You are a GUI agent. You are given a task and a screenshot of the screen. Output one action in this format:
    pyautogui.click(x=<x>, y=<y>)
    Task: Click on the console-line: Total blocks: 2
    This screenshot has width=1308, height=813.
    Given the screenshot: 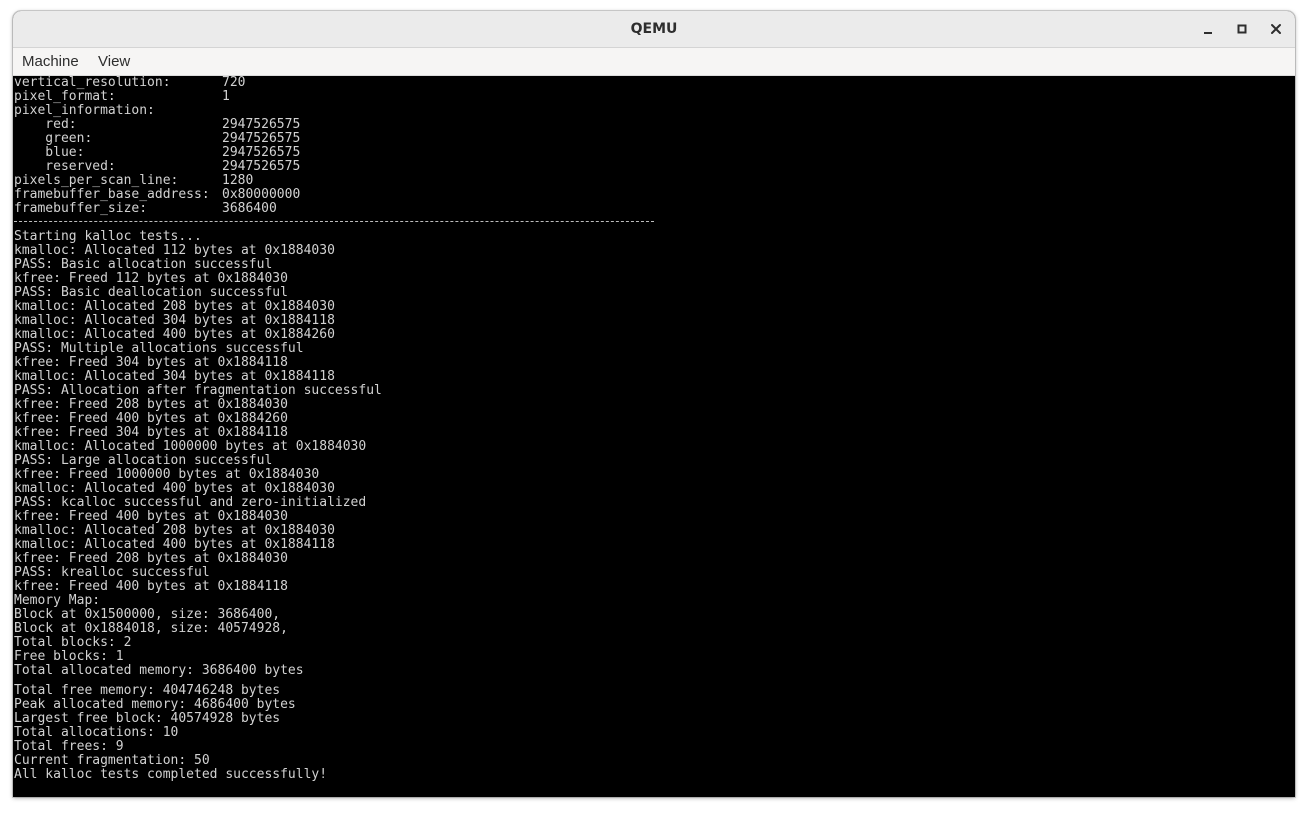 What is the action you would take?
    pyautogui.click(x=73, y=642)
    